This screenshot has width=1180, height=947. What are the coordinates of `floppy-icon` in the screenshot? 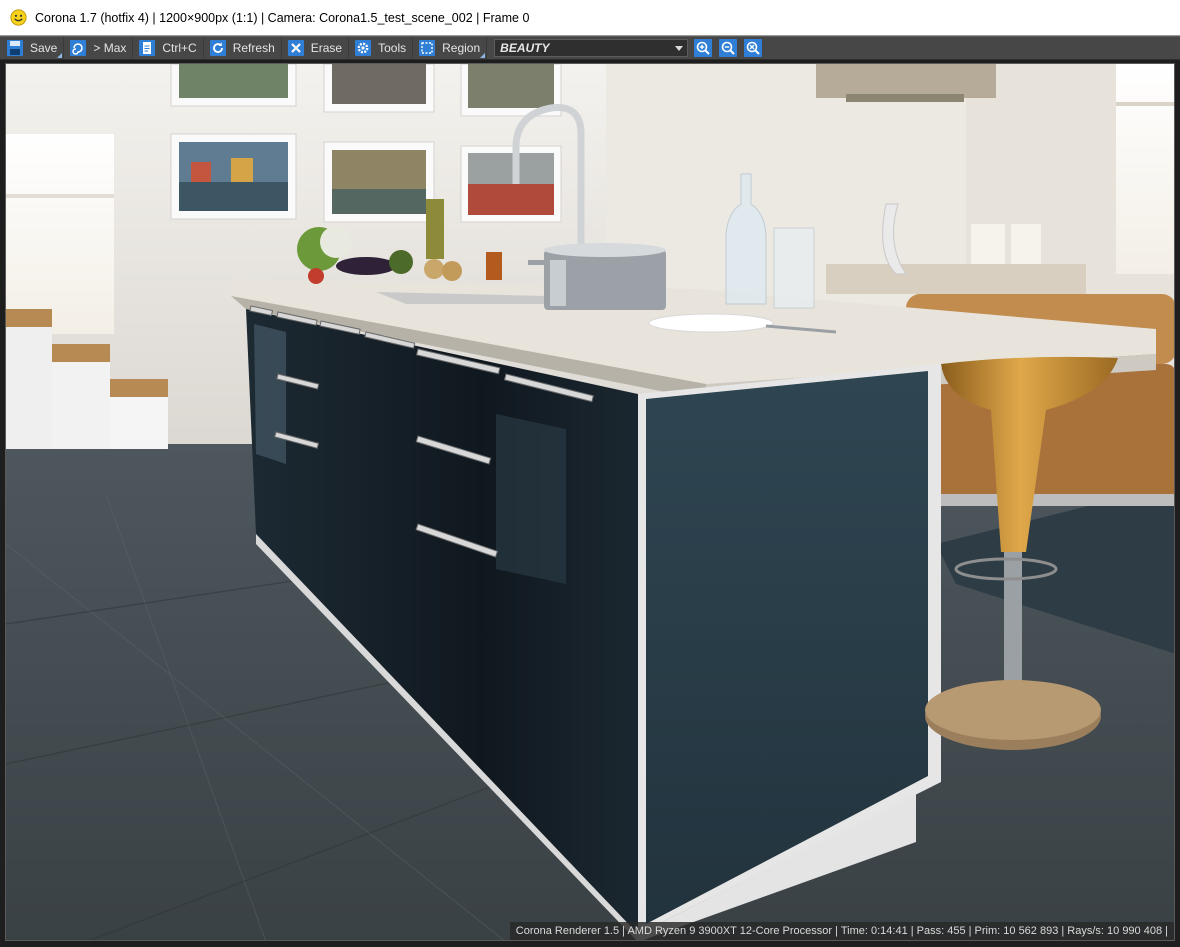 It's located at (15, 48).